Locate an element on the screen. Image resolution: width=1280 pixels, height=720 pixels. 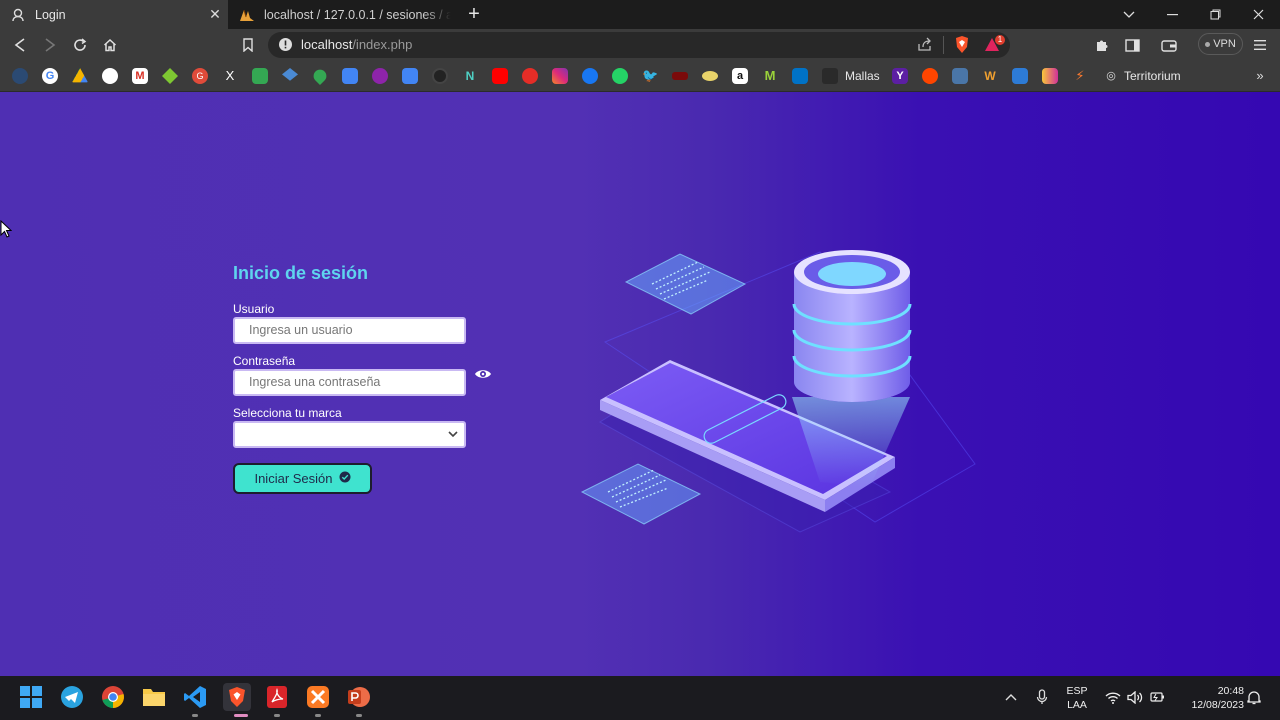
close-window-icon is located at coordinates (1258, 14).